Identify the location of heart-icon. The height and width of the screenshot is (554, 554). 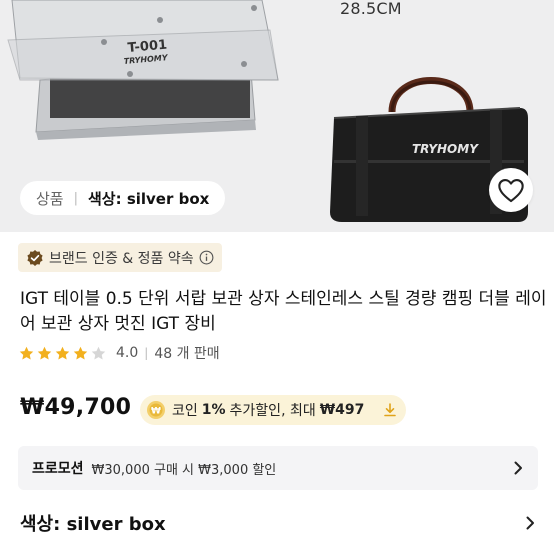
(511, 190).